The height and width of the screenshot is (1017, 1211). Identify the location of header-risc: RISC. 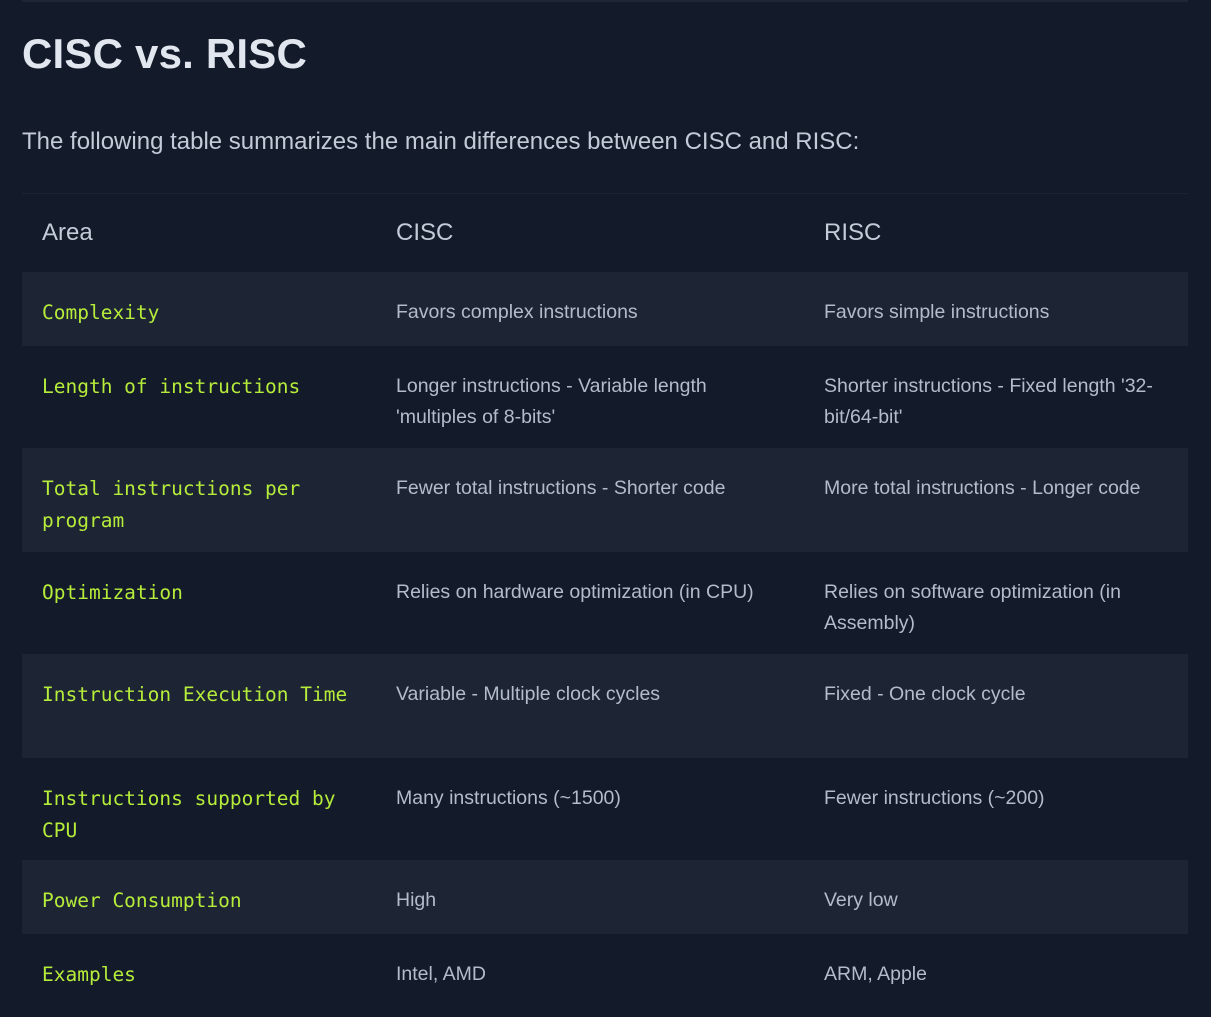
(853, 232).